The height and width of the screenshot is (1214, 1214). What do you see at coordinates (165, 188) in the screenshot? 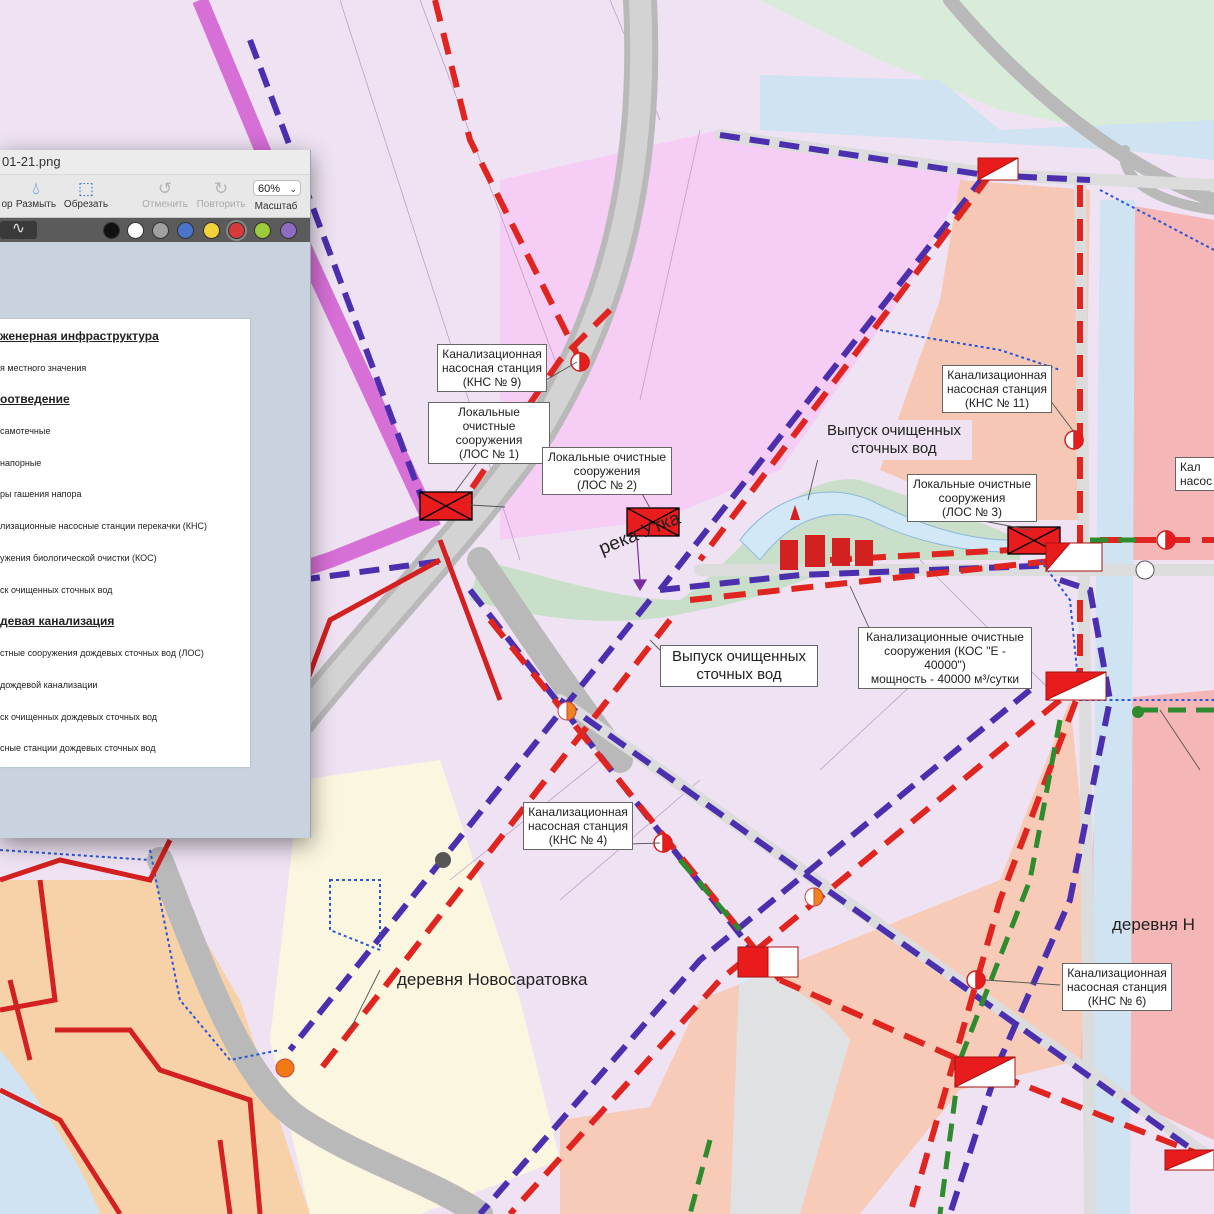
I see `undo-icon: ↺` at bounding box center [165, 188].